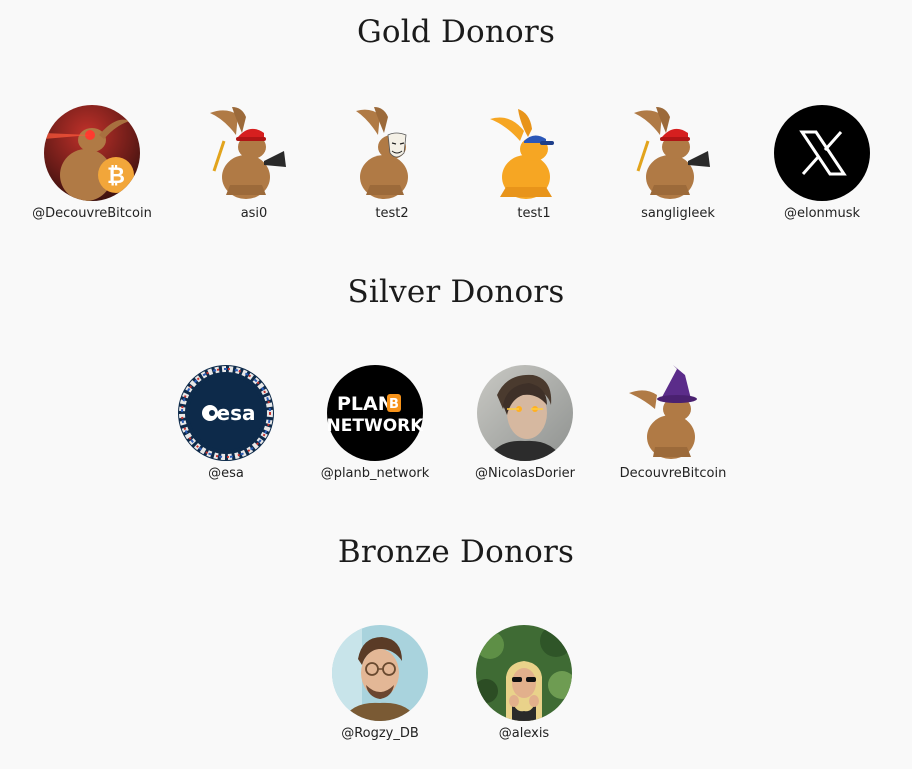 Image resolution: width=912 pixels, height=769 pixels. Describe the element at coordinates (525, 413) in the screenshot. I see `man-laser-eyes-photo-avatar` at that location.